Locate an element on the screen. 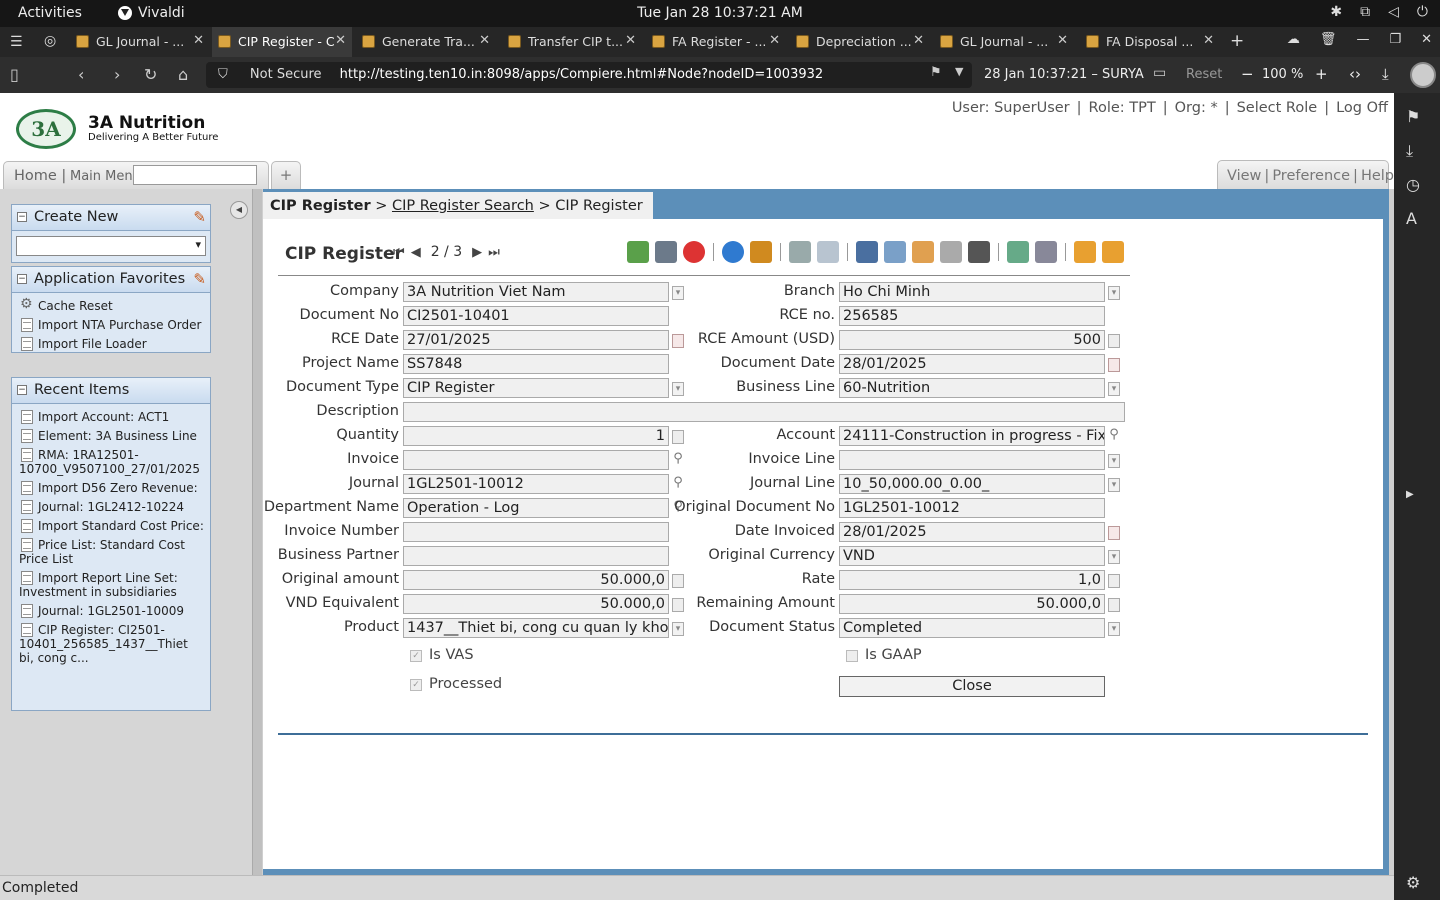 The width and height of the screenshot is (1440, 900). product-field: 1437__Thiet bi, cong cu quan ly kho is located at coordinates (536, 628).